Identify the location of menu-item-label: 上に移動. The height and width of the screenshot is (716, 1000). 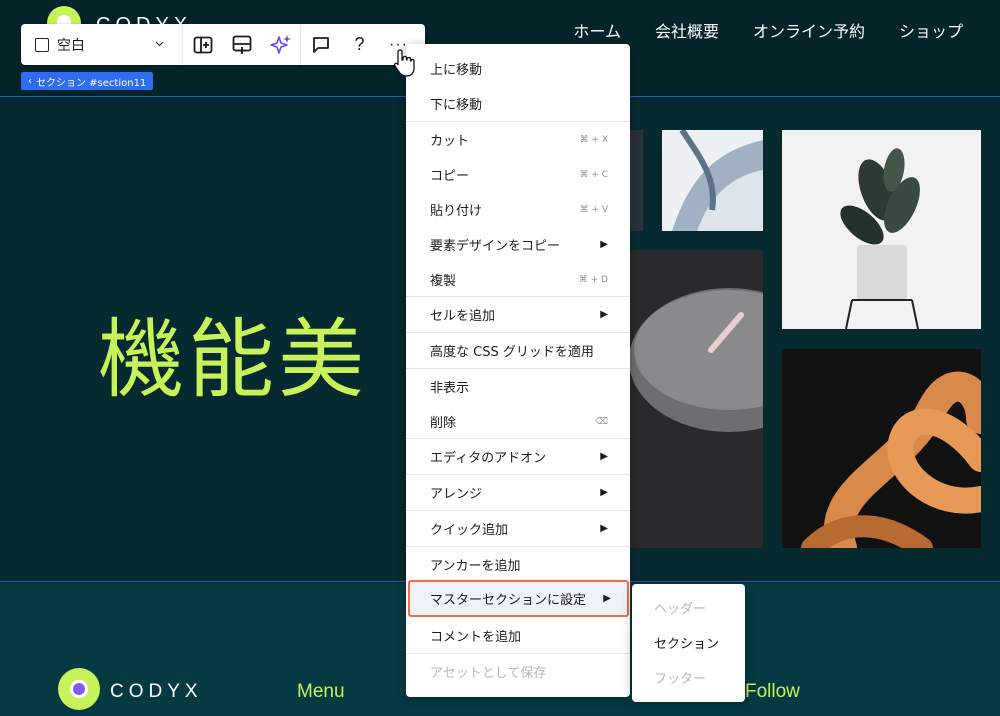
(456, 70).